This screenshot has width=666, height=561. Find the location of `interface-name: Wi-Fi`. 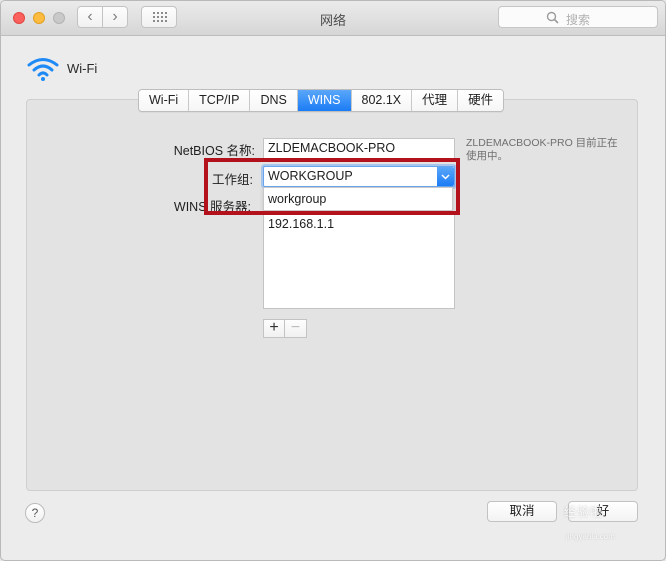

interface-name: Wi-Fi is located at coordinates (82, 68).